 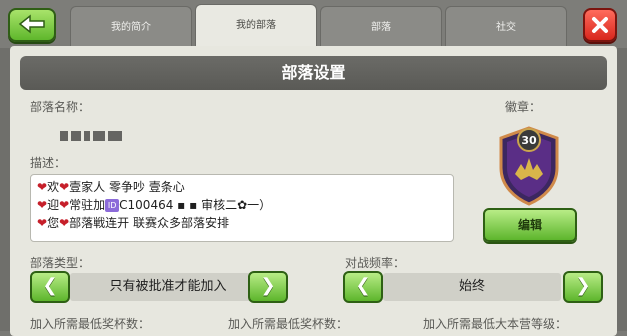 I want to click on badge-level: 30, so click(x=529, y=140).